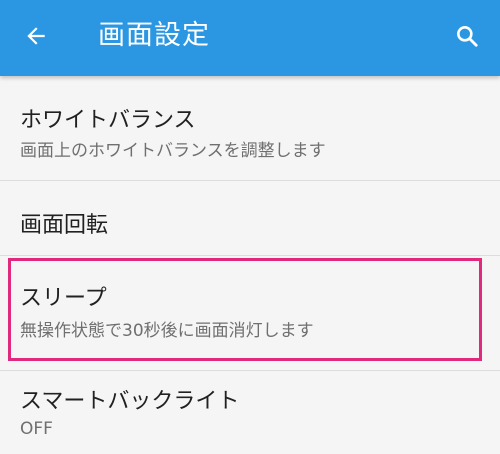  What do you see at coordinates (36, 429) in the screenshot?
I see `setting-subtitle: OFF` at bounding box center [36, 429].